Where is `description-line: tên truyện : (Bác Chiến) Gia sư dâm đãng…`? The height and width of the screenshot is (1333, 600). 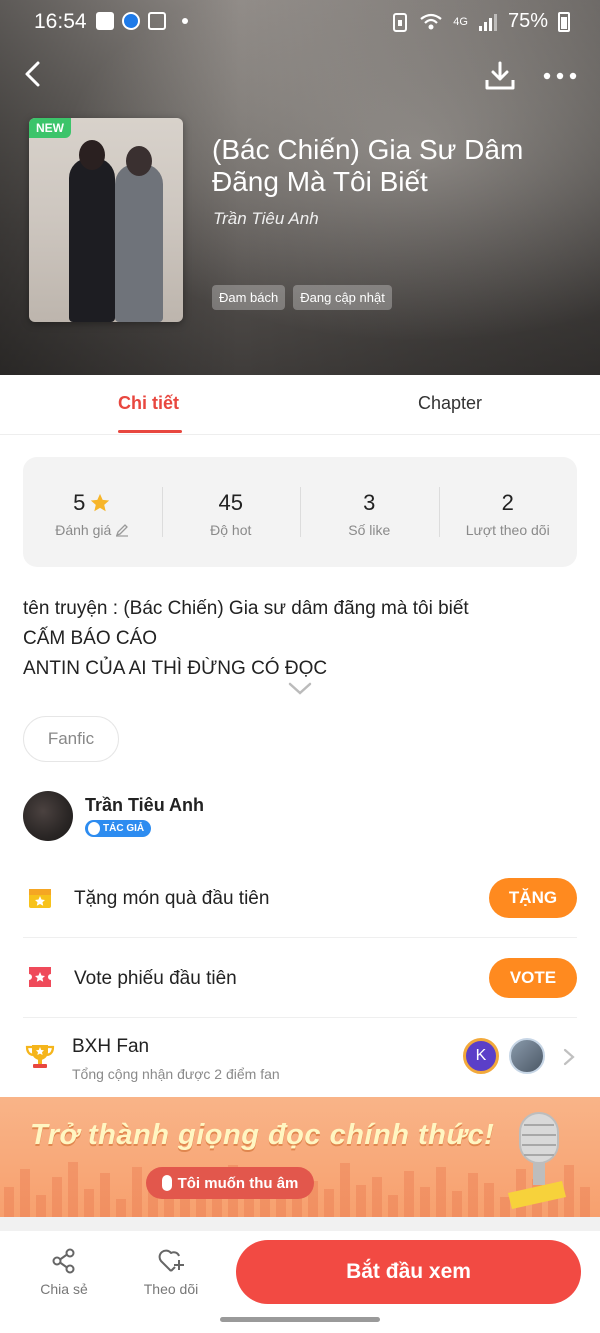 description-line: tên truyện : (Bác Chiến) Gia sư dâm đãng… is located at coordinates (246, 608).